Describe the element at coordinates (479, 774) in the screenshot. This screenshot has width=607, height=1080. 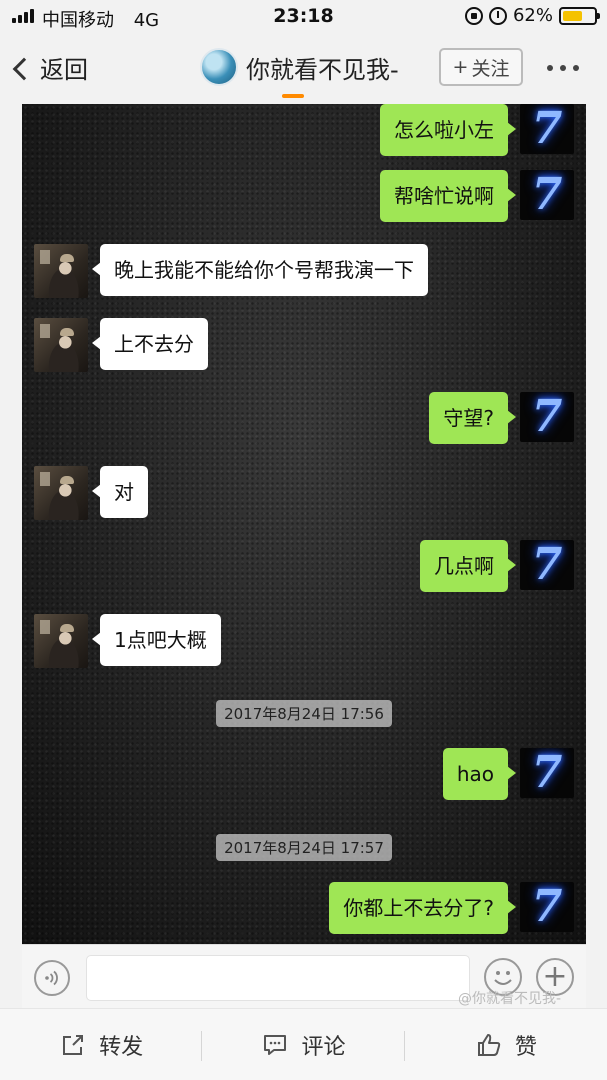
I see `my-message-bubble: hao` at that location.